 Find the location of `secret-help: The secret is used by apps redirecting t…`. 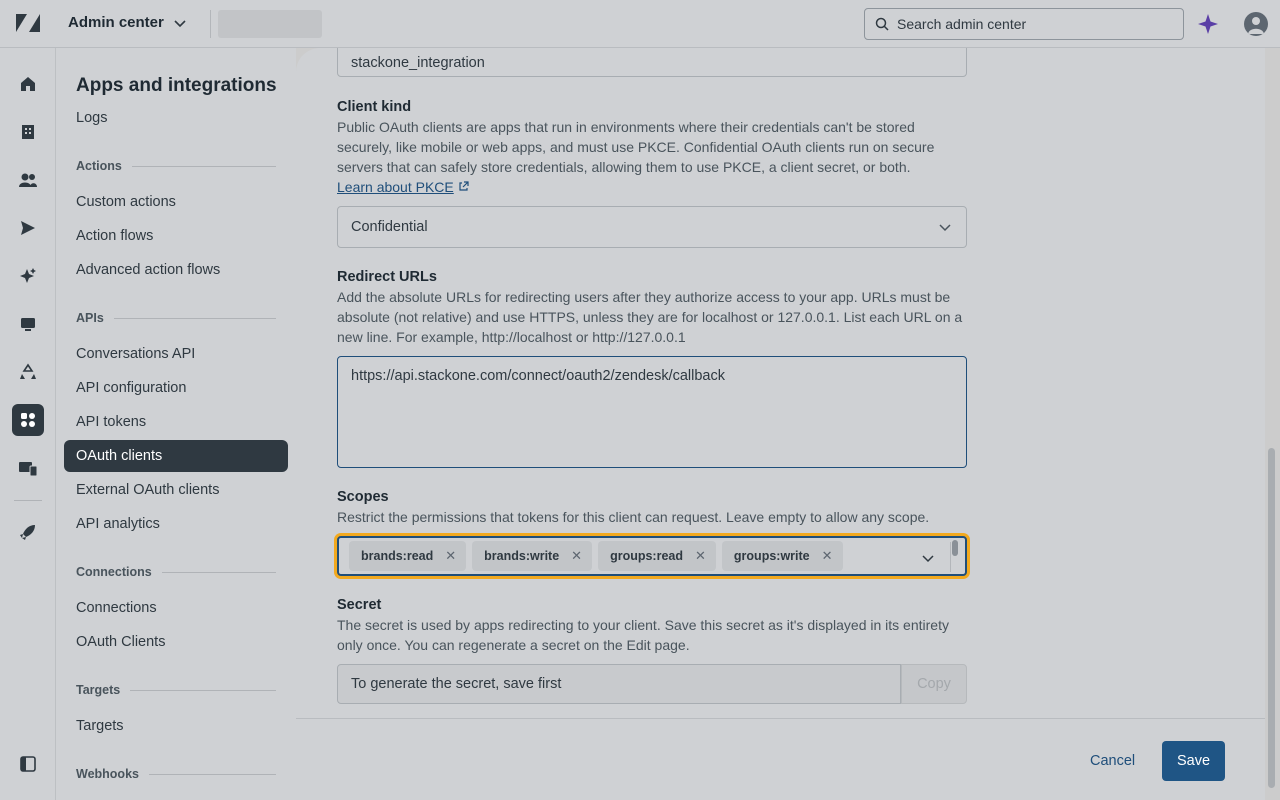

secret-help: The secret is used by apps redirecting t… is located at coordinates (643, 635).